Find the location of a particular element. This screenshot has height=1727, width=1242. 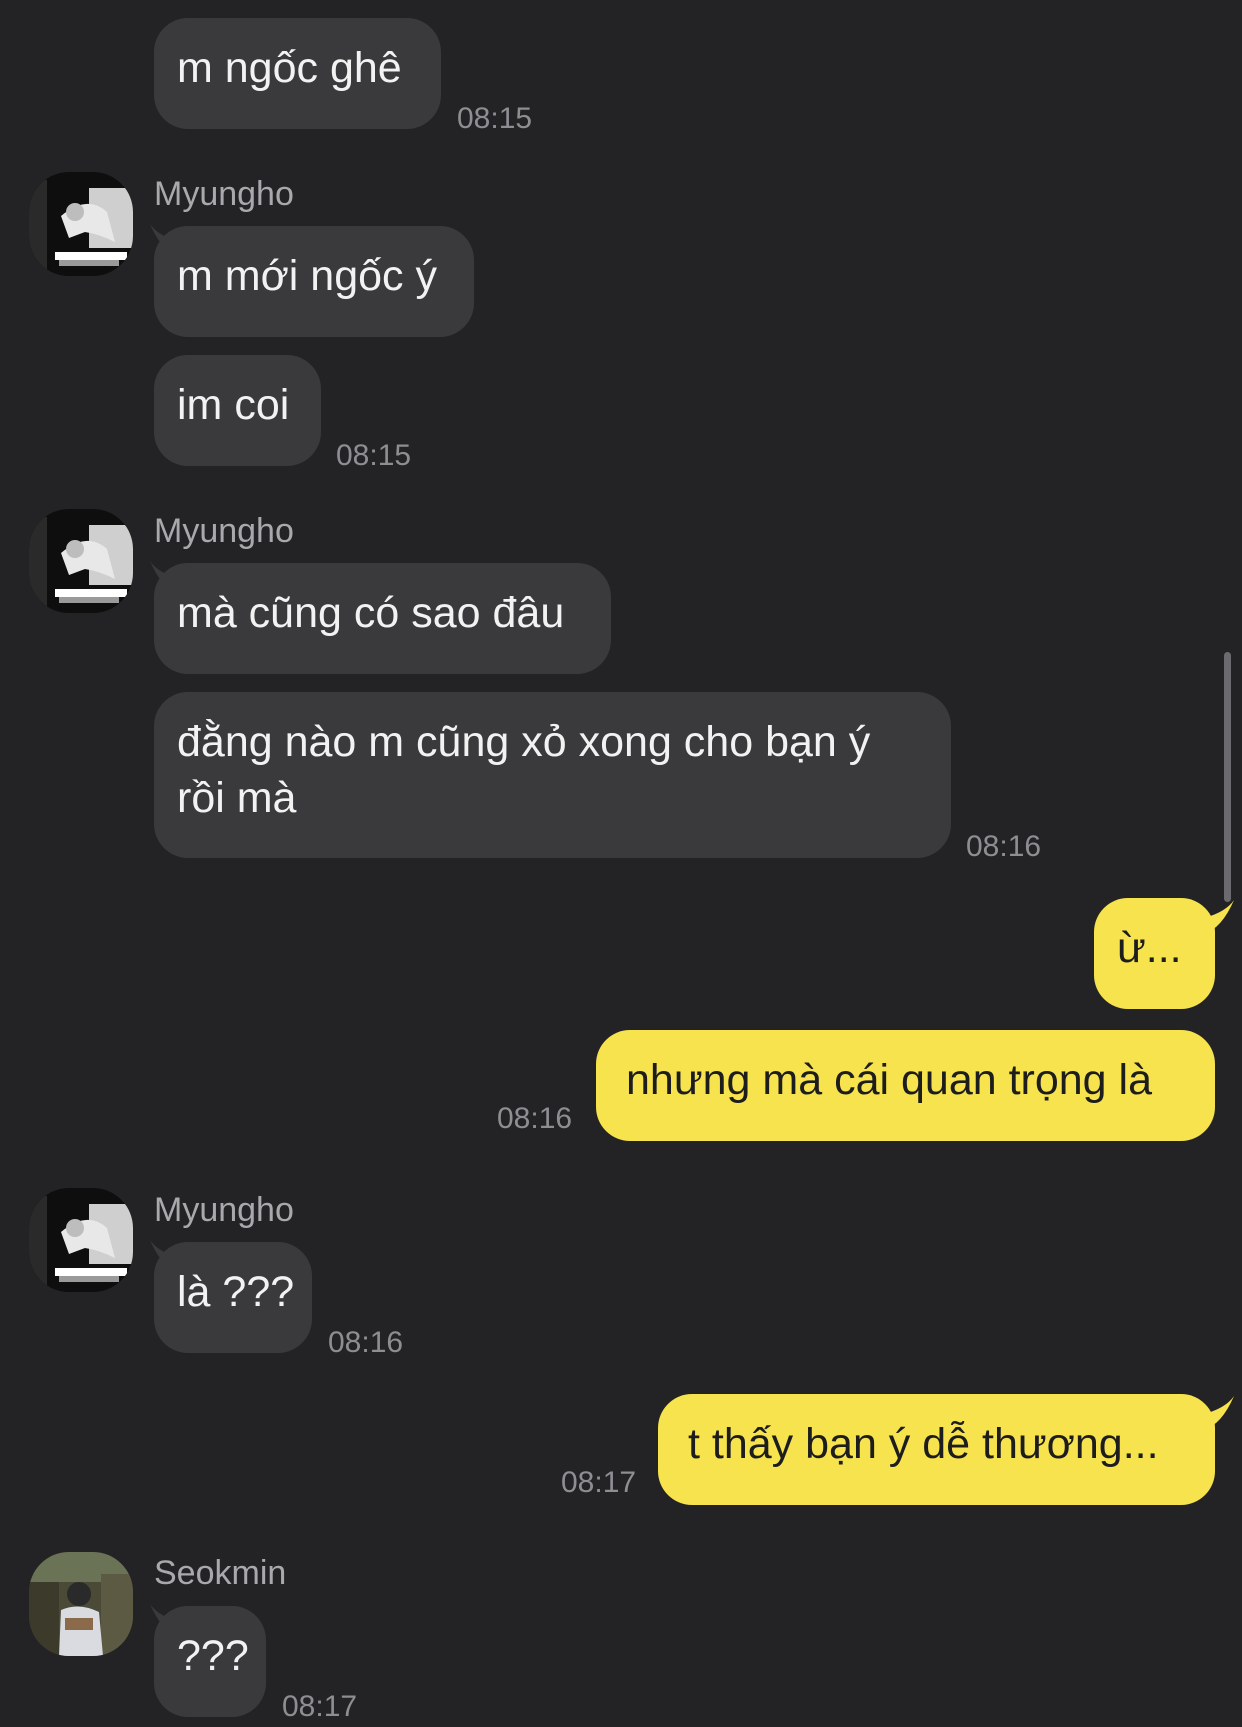

message-bubble: m ngốc ghê is located at coordinates (297, 73).